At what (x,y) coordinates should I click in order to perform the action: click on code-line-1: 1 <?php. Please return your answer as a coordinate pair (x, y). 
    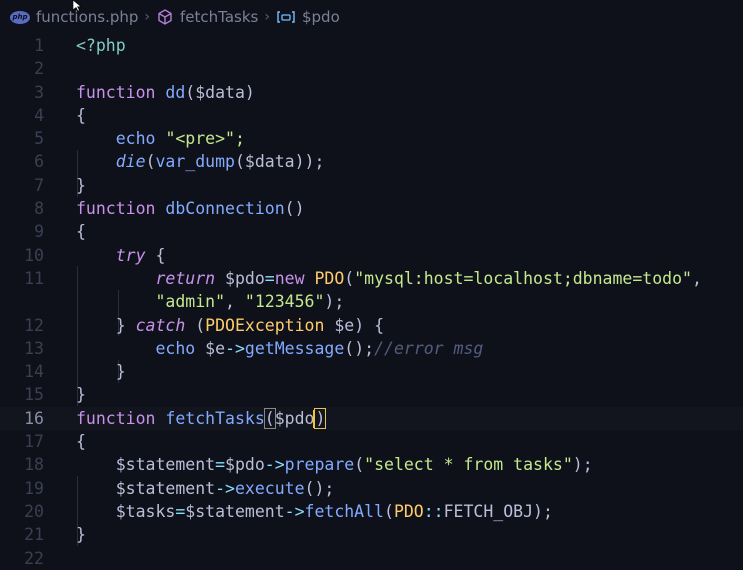
    Looking at the image, I should click on (371, 45).